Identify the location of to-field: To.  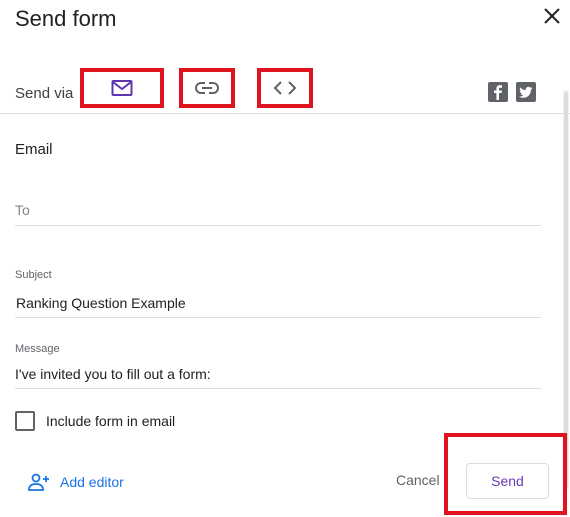
(278, 210).